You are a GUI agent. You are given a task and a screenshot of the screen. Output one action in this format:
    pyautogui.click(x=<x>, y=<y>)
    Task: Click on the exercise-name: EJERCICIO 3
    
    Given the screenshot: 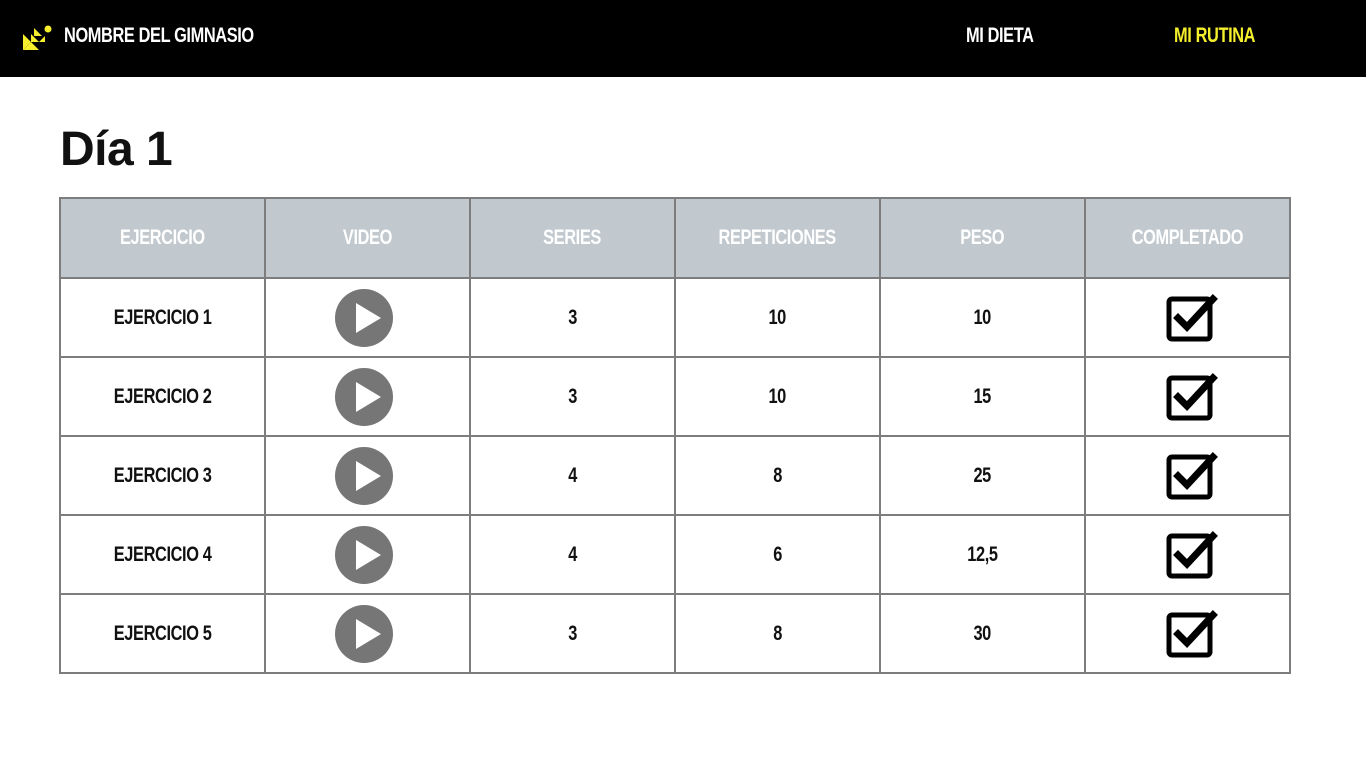 What is the action you would take?
    pyautogui.click(x=162, y=475)
    